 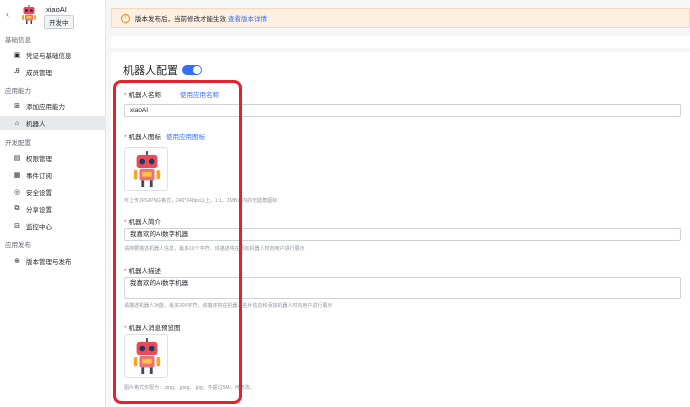 I want to click on permission-icon: ▤, so click(x=17, y=158).